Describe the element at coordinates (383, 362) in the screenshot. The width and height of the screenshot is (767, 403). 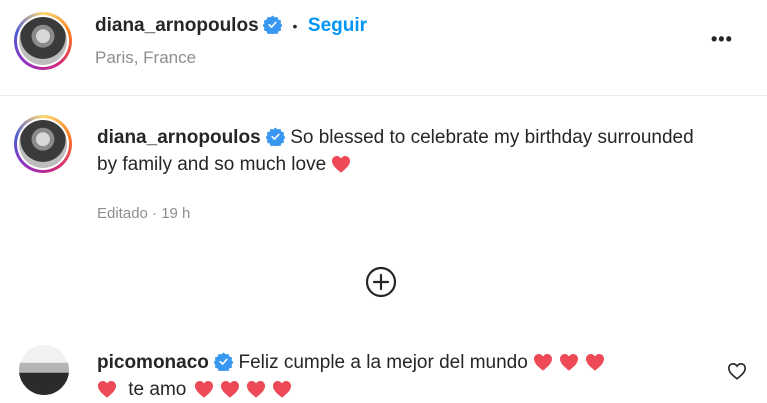
I see `comment-text-part1: Feliz cumple a la mejor del mundo` at that location.